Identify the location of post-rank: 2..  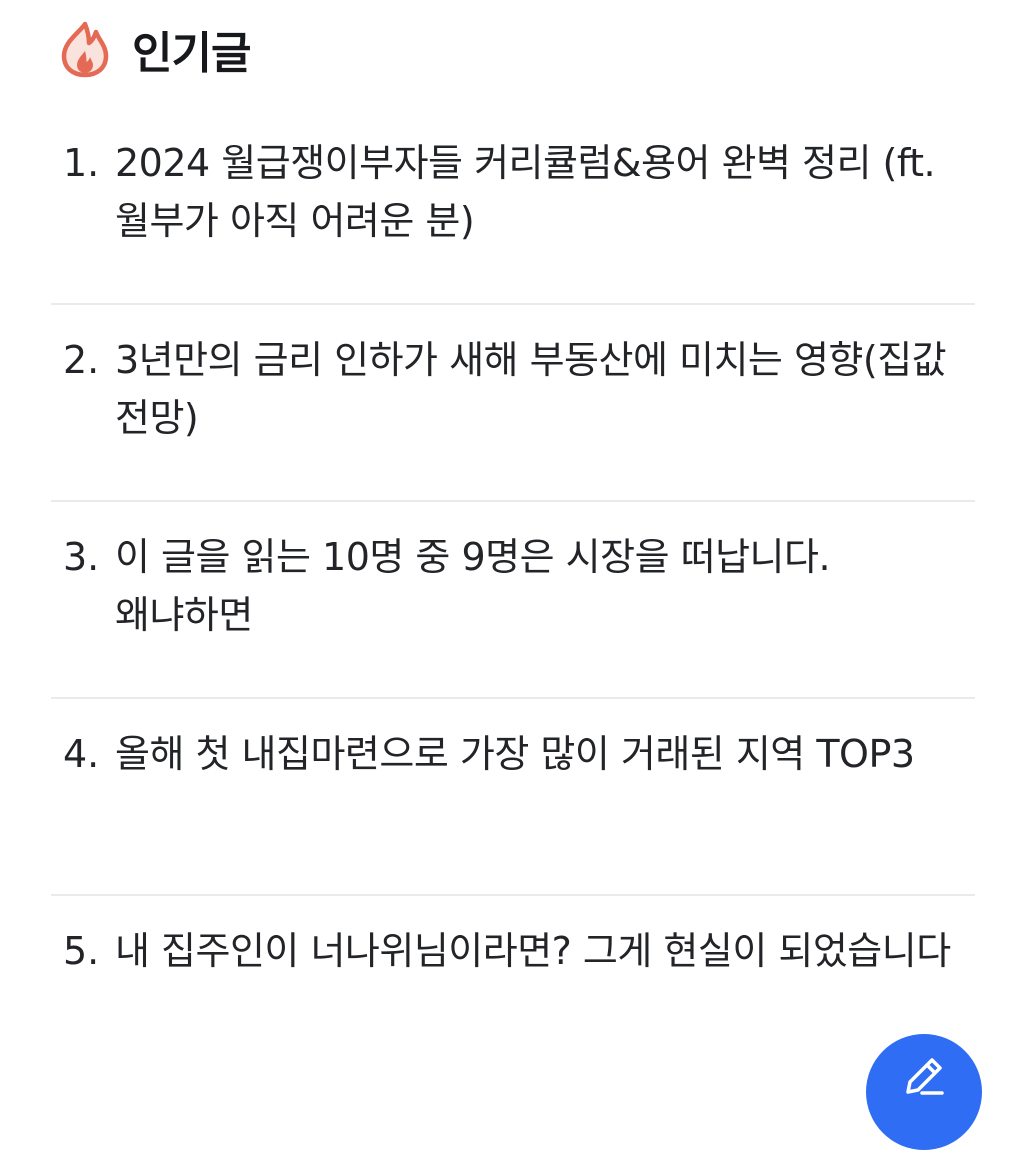
(81, 360).